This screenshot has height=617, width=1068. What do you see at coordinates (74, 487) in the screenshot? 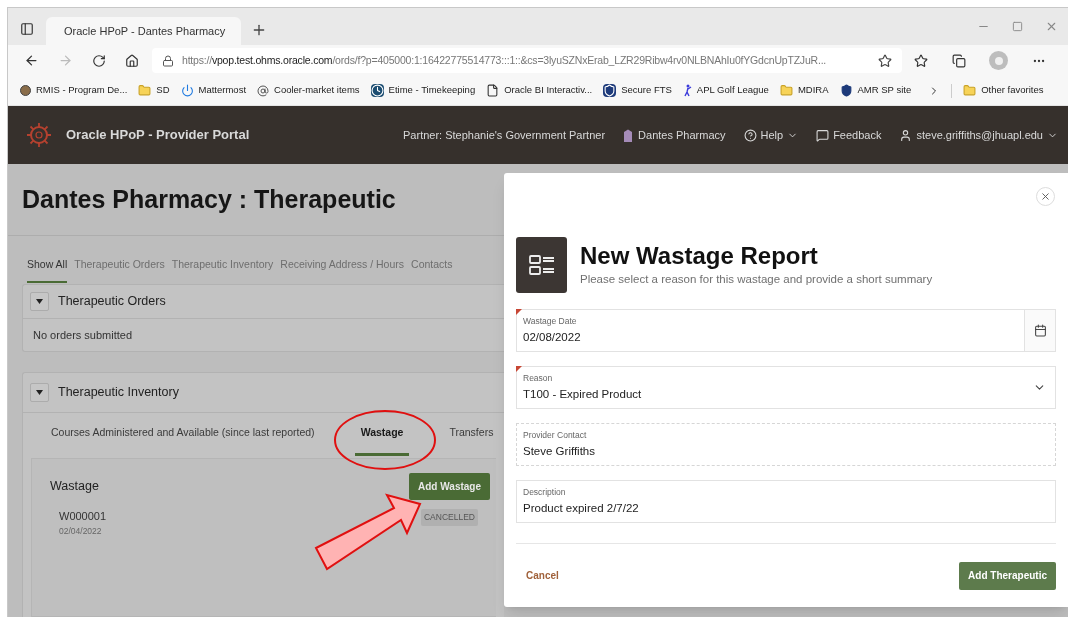
I see `section-title: Wastage` at bounding box center [74, 487].